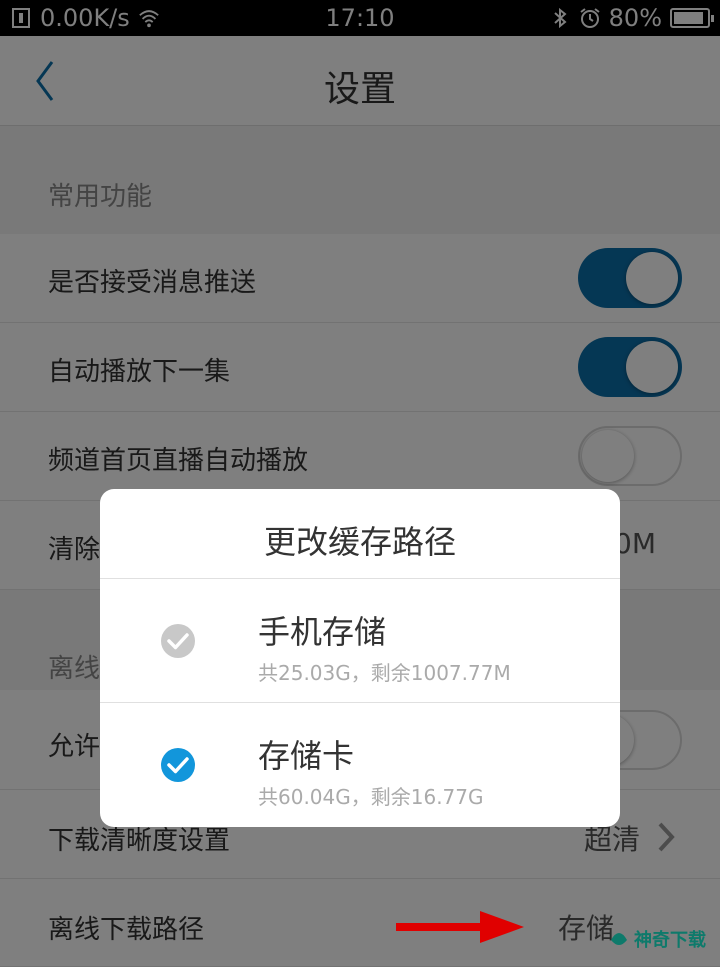  What do you see at coordinates (360, 765) in the screenshot?
I see `storage-option-sdcard: 存储卡 共60.04G，剩余16.77G` at bounding box center [360, 765].